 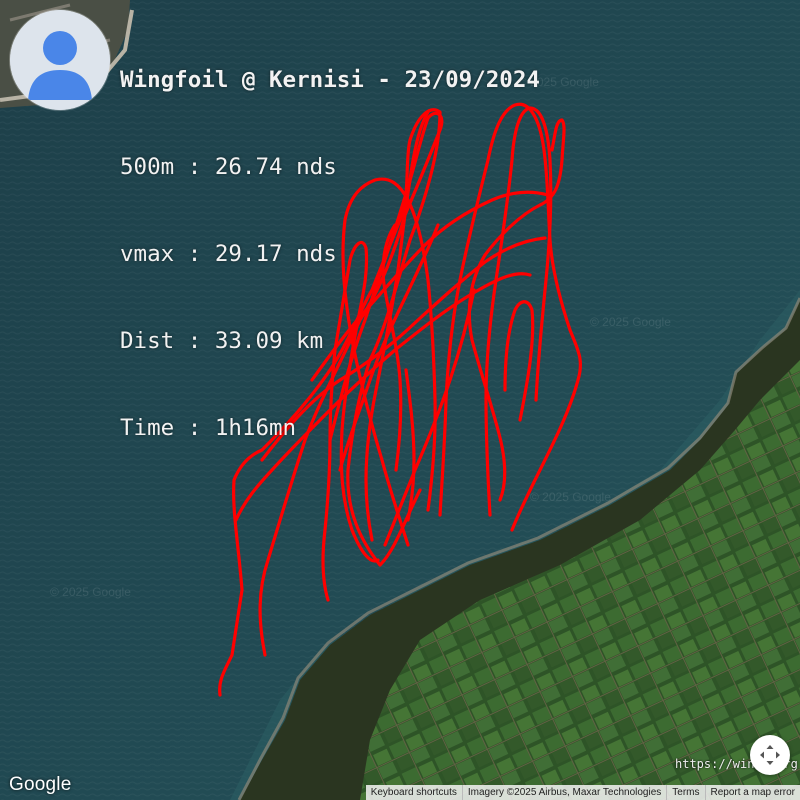 What do you see at coordinates (40, 785) in the screenshot?
I see `google-logo: Google` at bounding box center [40, 785].